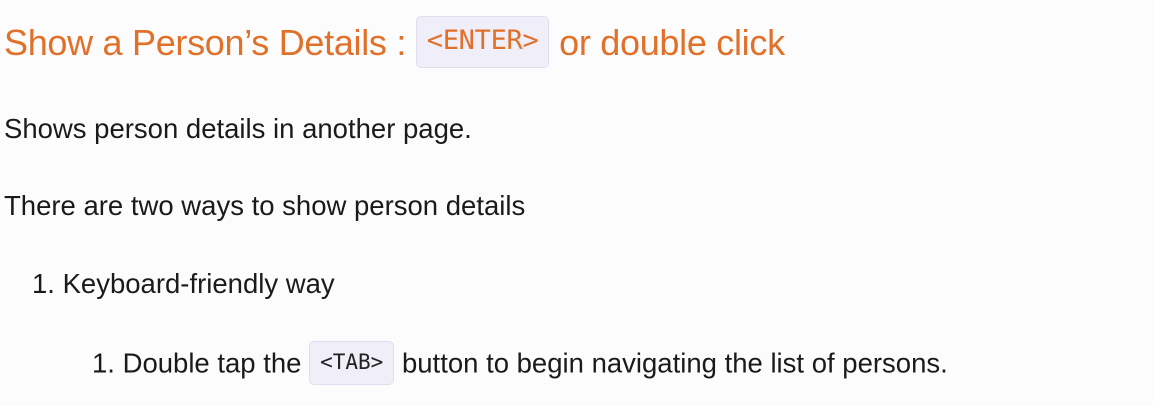 Image resolution: width=1153 pixels, height=406 pixels. I want to click on sublist-text-before: Double tap the, so click(212, 363).